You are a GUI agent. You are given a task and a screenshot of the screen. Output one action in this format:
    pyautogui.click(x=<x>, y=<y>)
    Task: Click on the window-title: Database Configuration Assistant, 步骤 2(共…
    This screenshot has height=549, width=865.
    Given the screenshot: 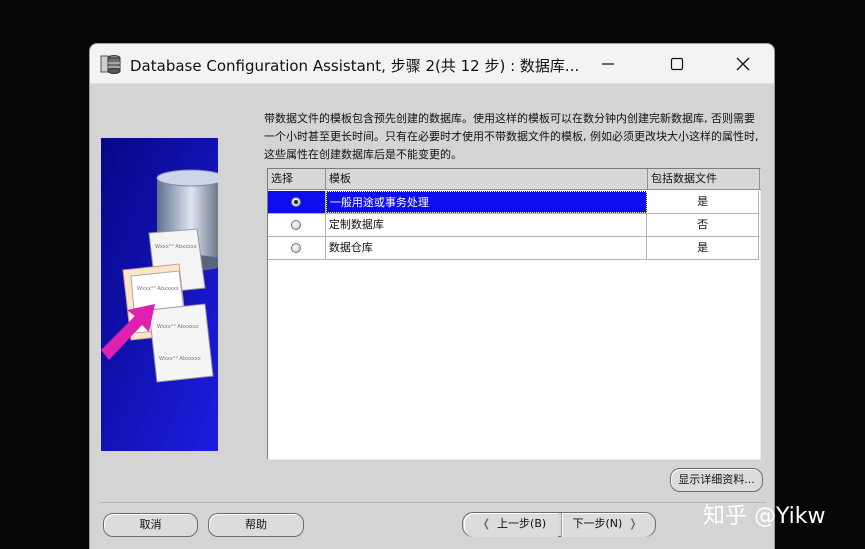 What is the action you would take?
    pyautogui.click(x=355, y=66)
    